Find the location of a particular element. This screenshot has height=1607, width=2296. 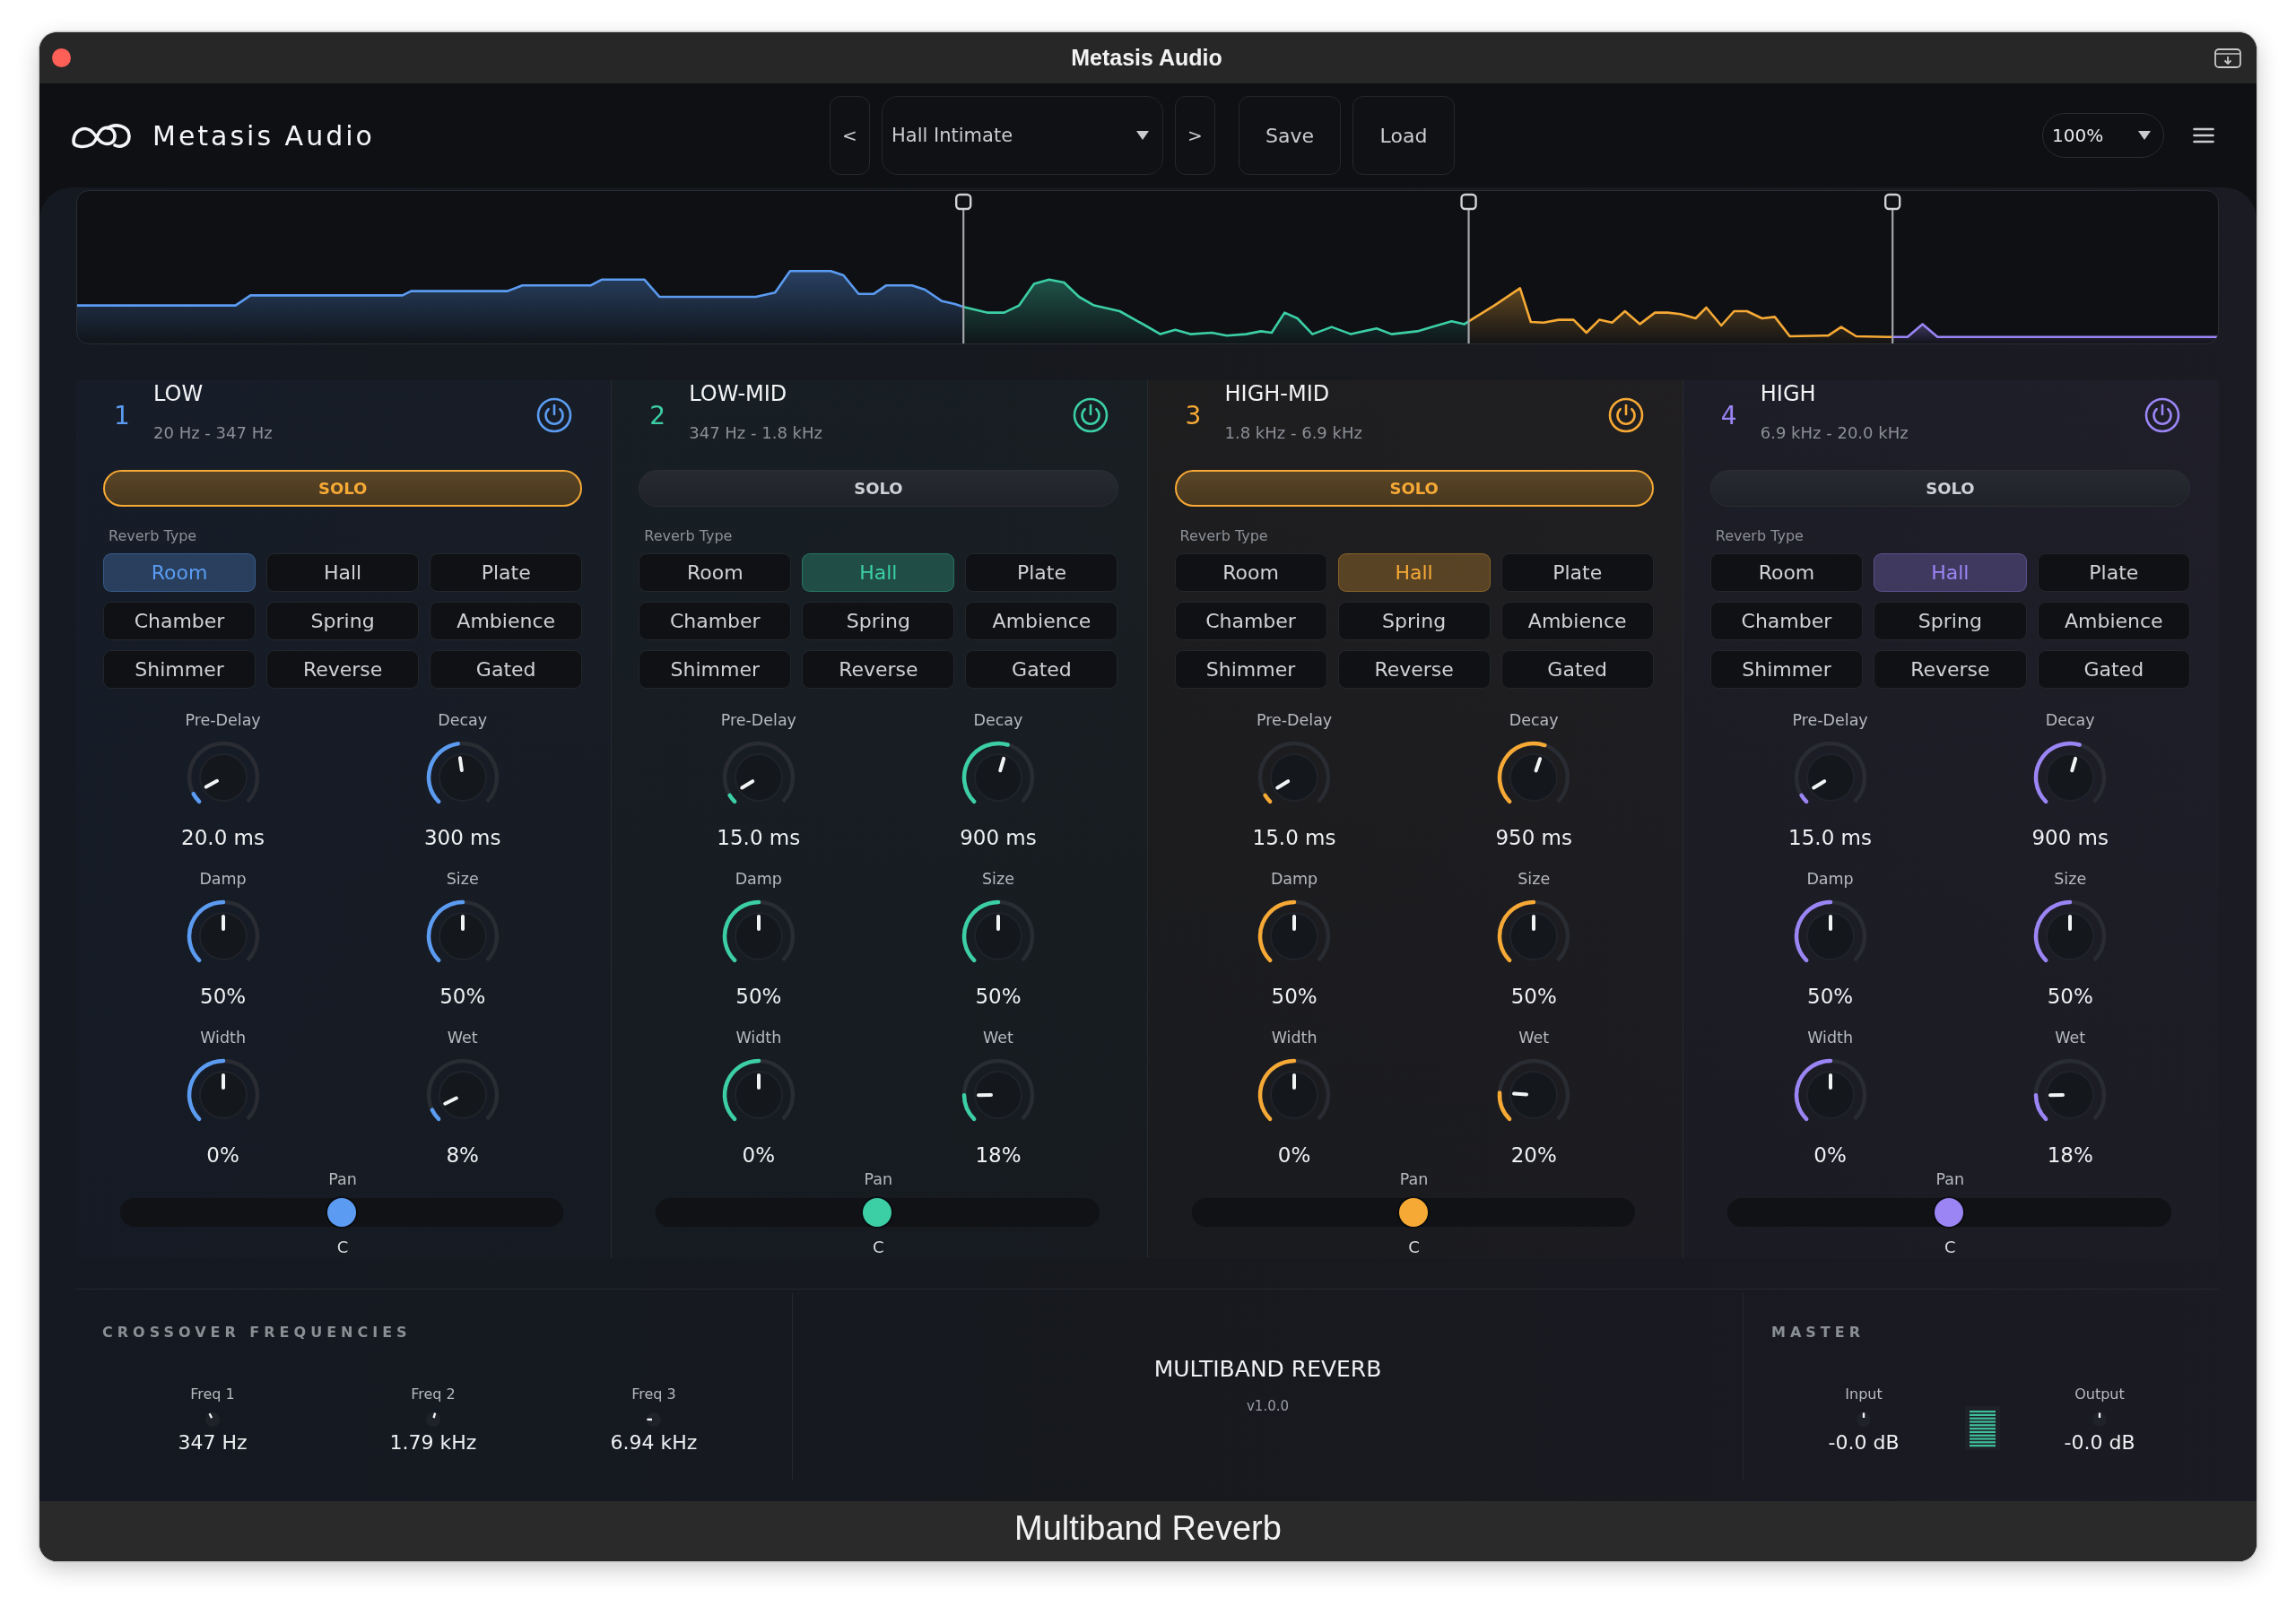

section-title: CROSSOVER FREQUENCIES is located at coordinates (257, 1332).